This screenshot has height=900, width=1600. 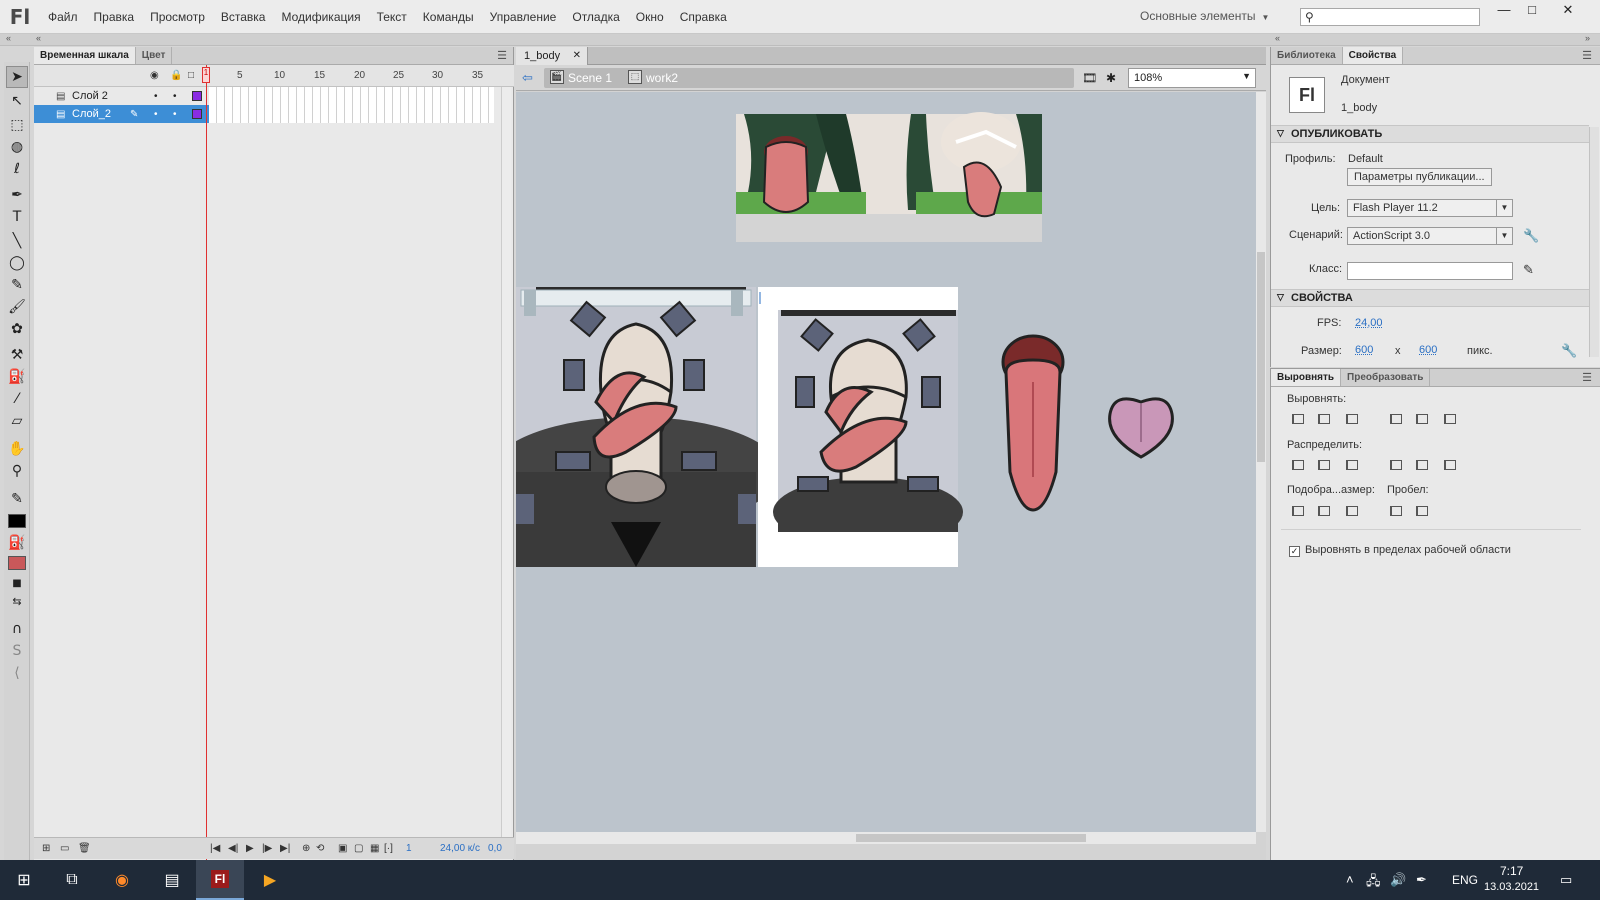 I want to click on playhead, so click(x=206, y=462).